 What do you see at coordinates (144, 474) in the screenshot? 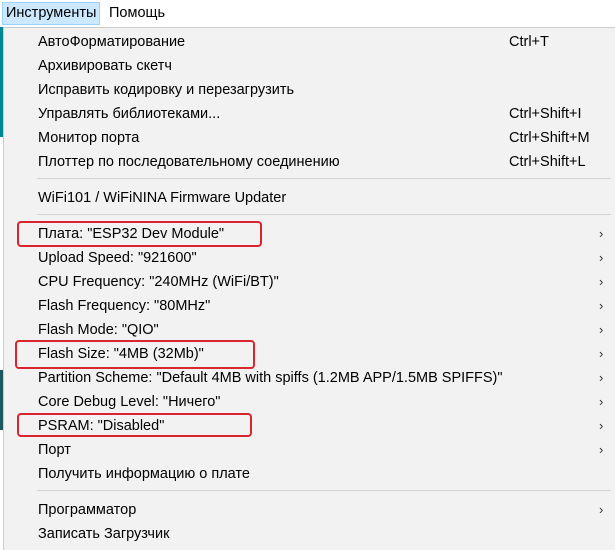
I see `menu-item-label: Получить информацию о плате` at bounding box center [144, 474].